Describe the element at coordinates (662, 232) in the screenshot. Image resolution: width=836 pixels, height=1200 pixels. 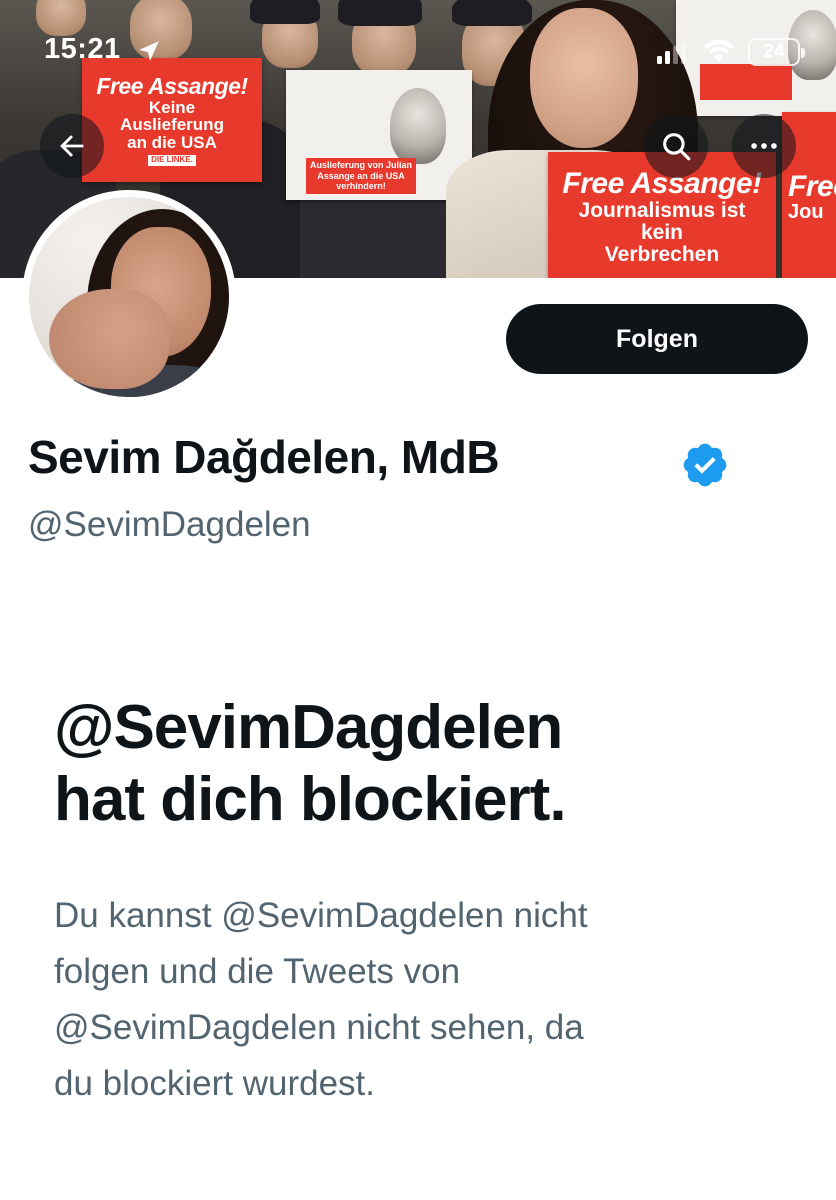
I see `sign-text: kein` at that location.